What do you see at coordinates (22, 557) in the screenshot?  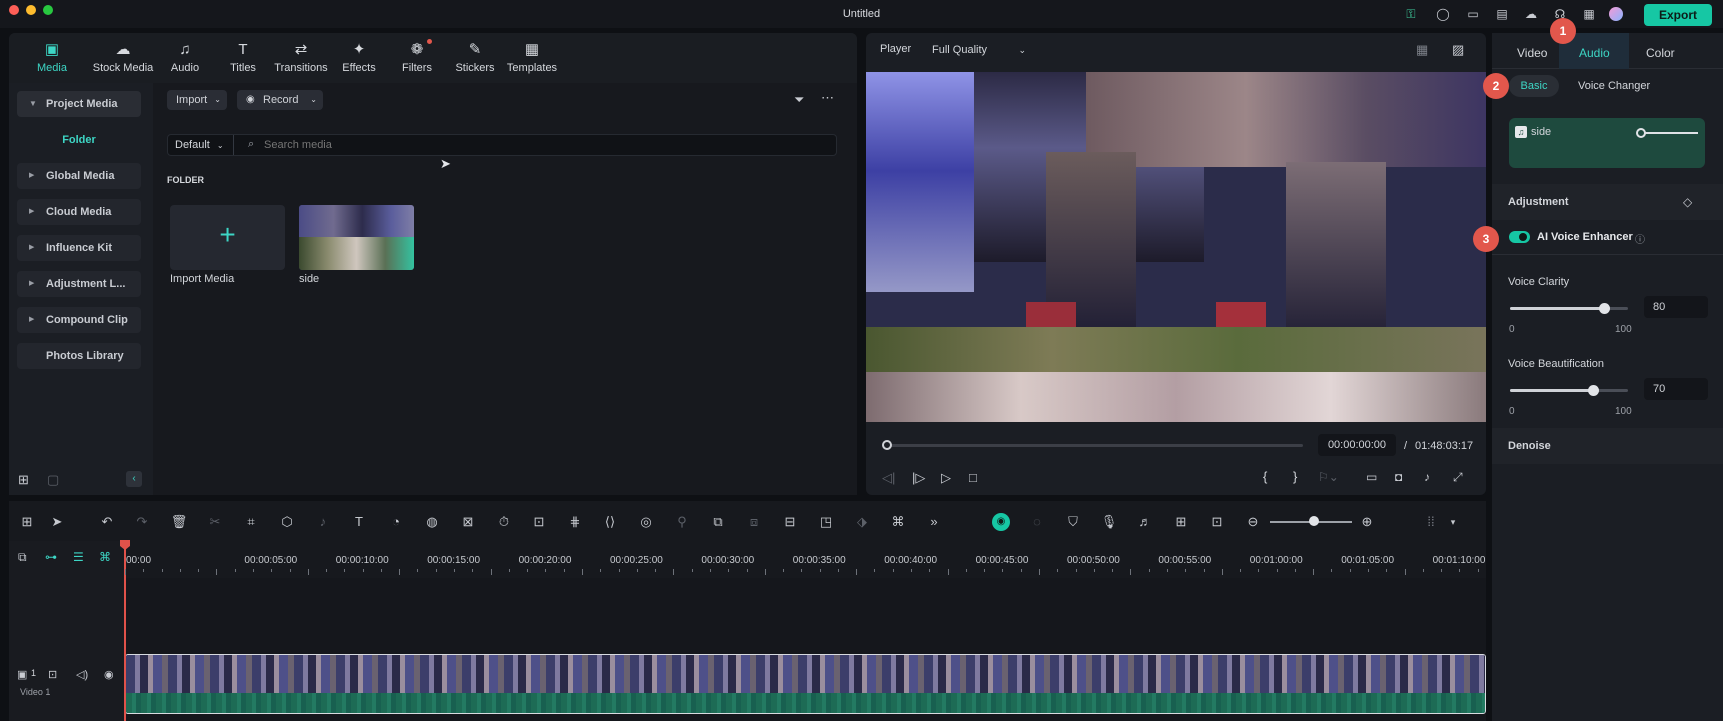 I see `add-track-icon: ⧉` at bounding box center [22, 557].